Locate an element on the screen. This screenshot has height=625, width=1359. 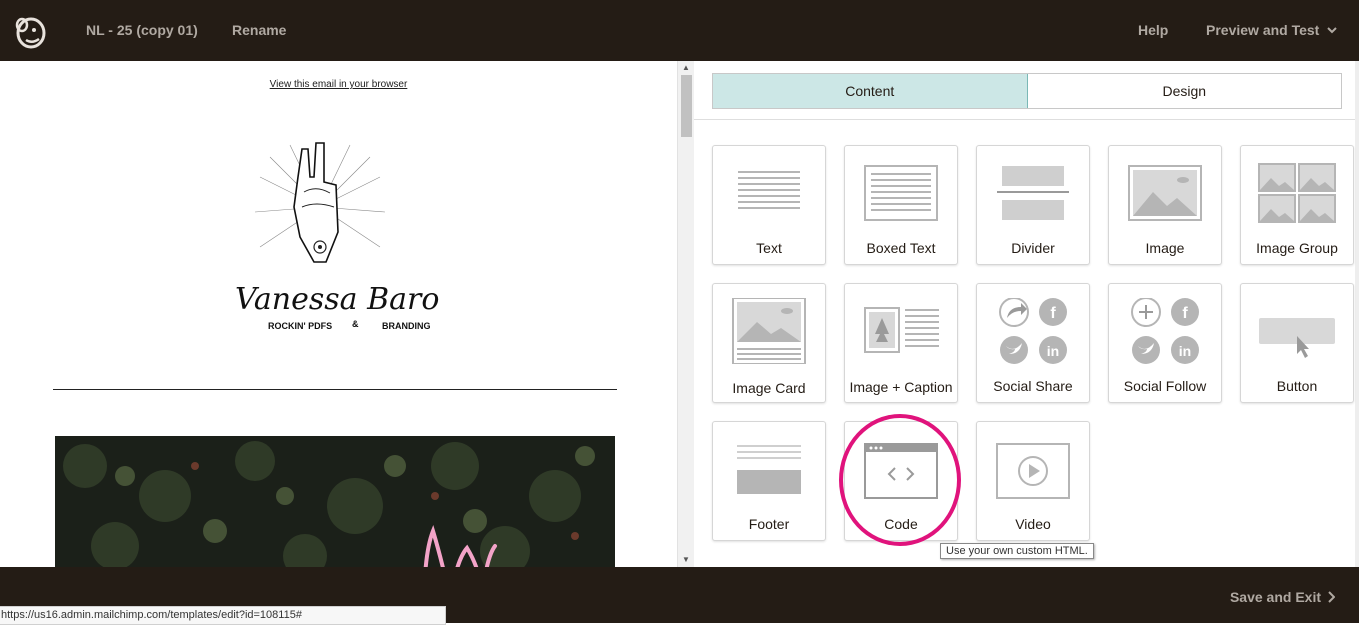
save-and-exit-label: Save and Exit is located at coordinates (1275, 597).